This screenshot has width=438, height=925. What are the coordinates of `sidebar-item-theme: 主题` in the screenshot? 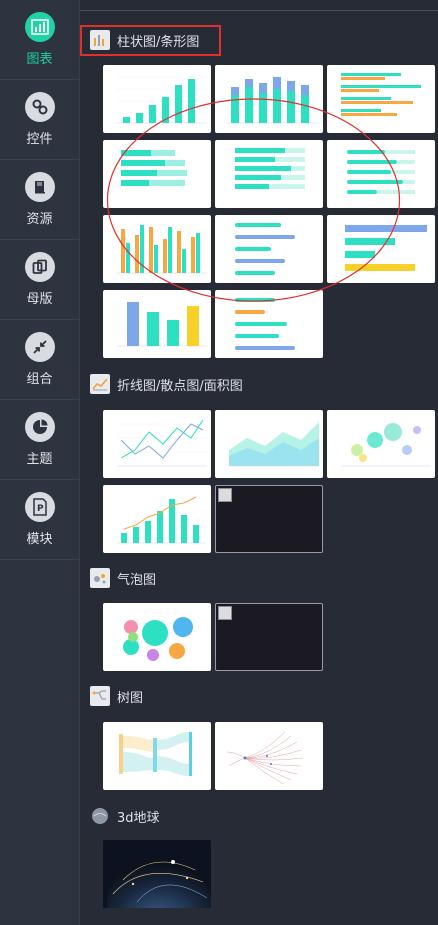 It's located at (39, 440).